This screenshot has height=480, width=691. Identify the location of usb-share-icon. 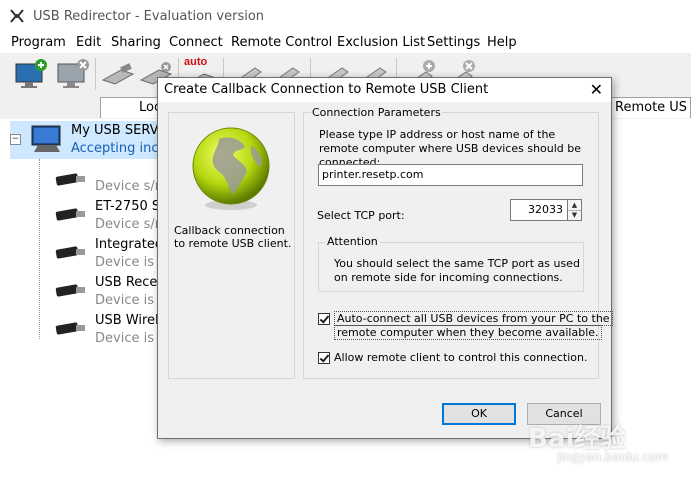
(118, 74).